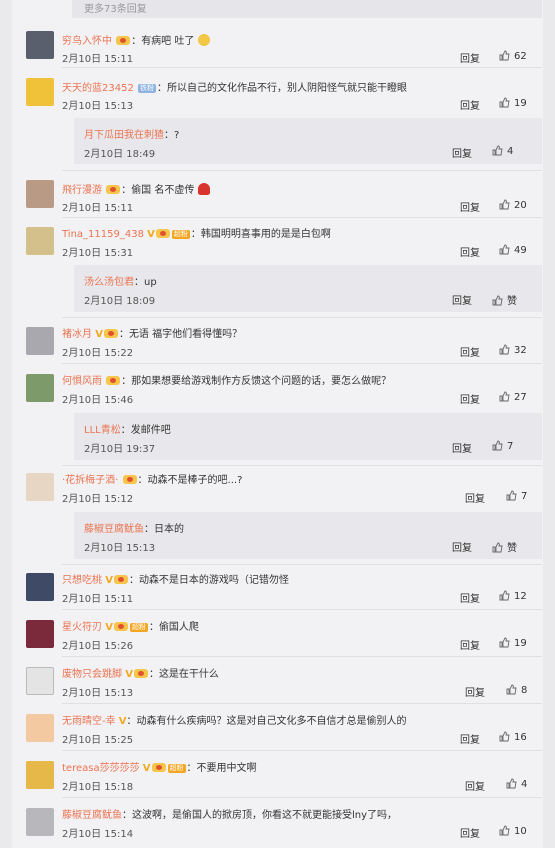 This screenshot has width=555, height=848. I want to click on comment-username: ·花拆梅子酒·, so click(90, 480).